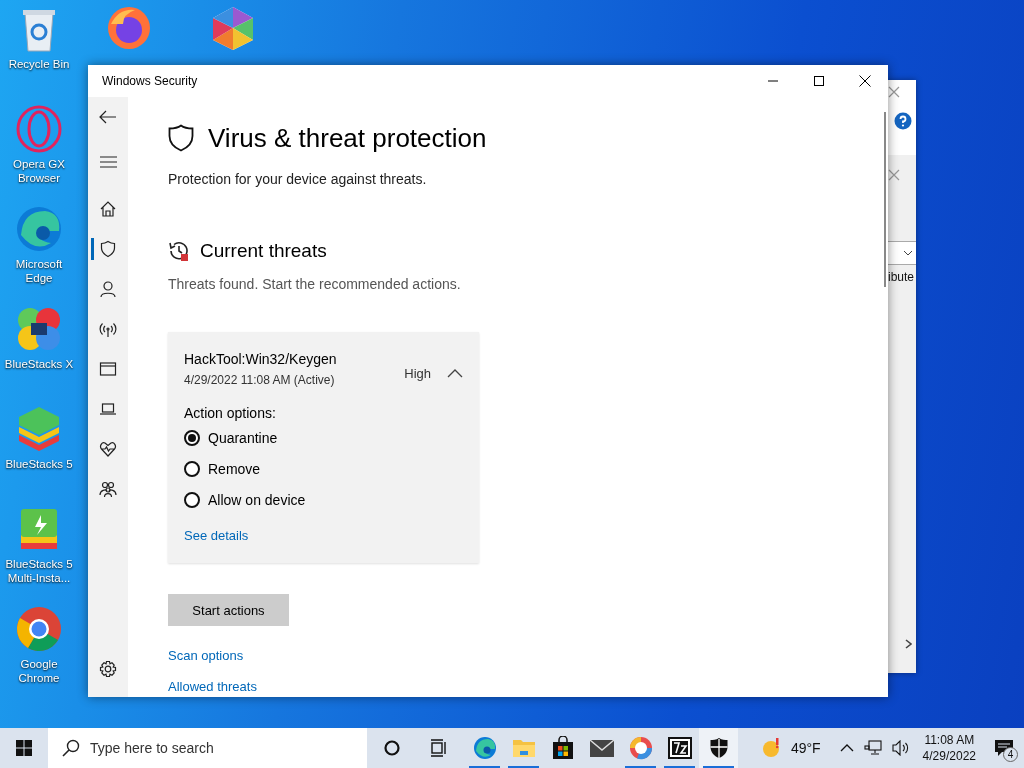 This screenshot has height=768, width=1024. What do you see at coordinates (39, 364) in the screenshot?
I see `desktop-icon-label: BlueStacks X` at bounding box center [39, 364].